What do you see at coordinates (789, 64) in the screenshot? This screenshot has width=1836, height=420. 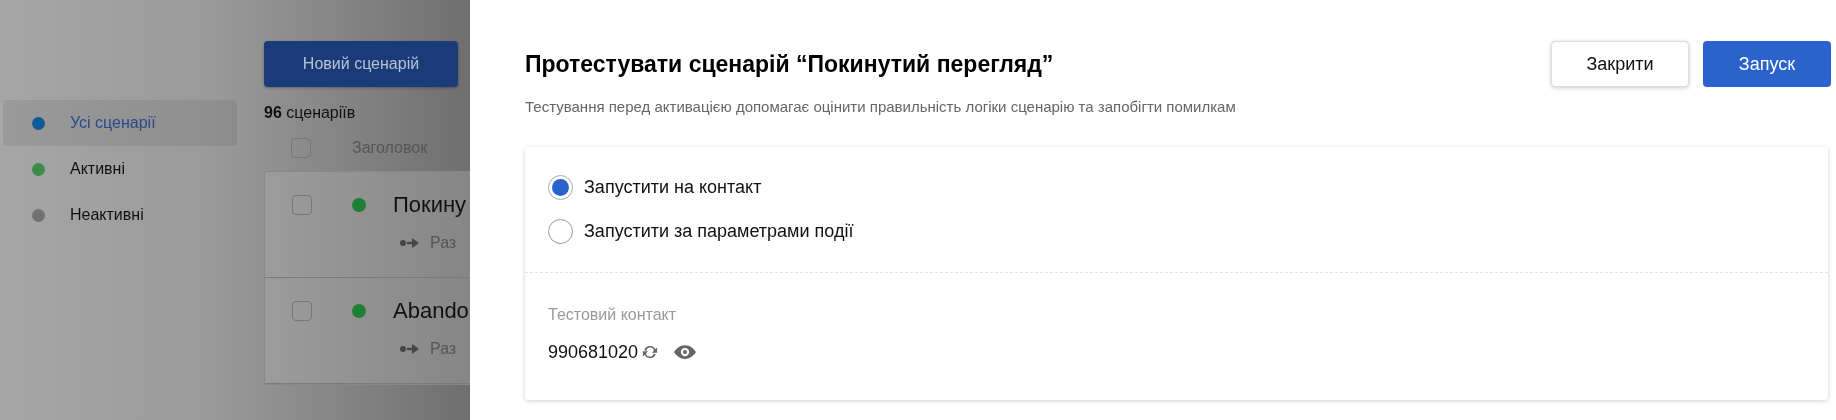 I see `dialog-title: Протестувати сценарій “Покинутий перегляд”` at bounding box center [789, 64].